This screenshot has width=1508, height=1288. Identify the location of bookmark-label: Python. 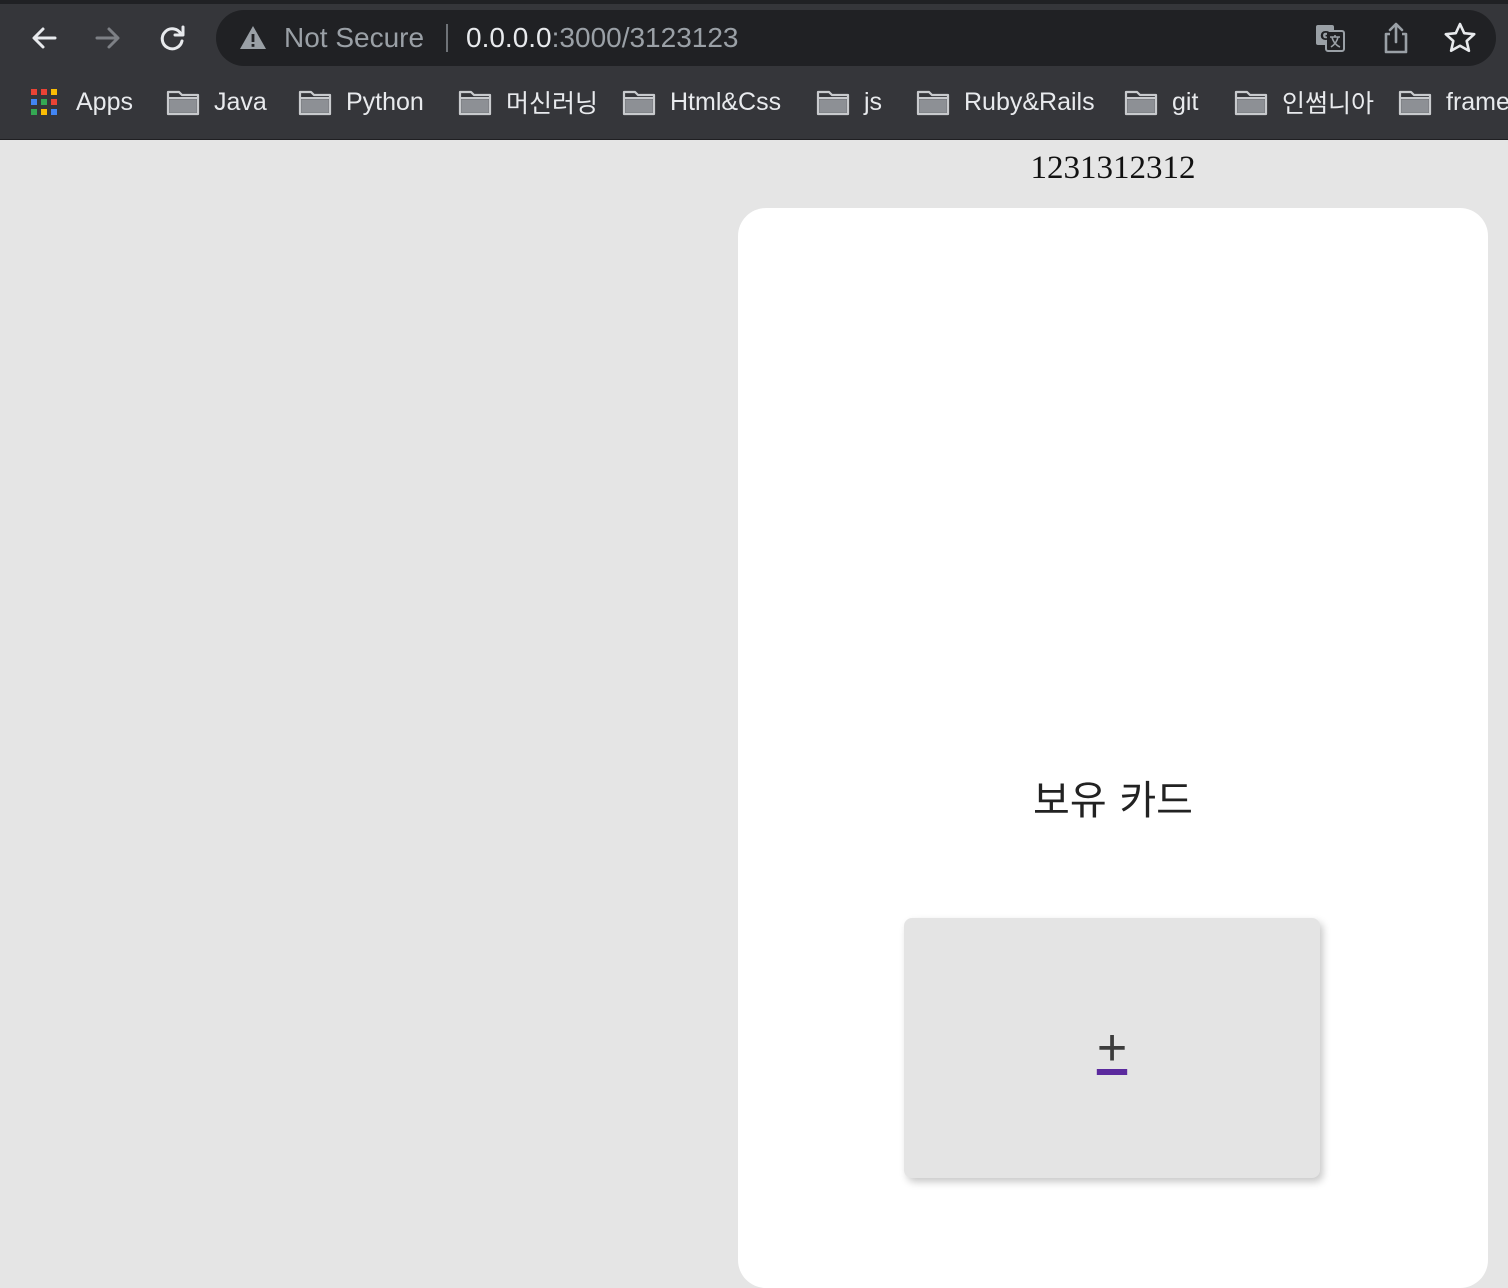
(385, 101).